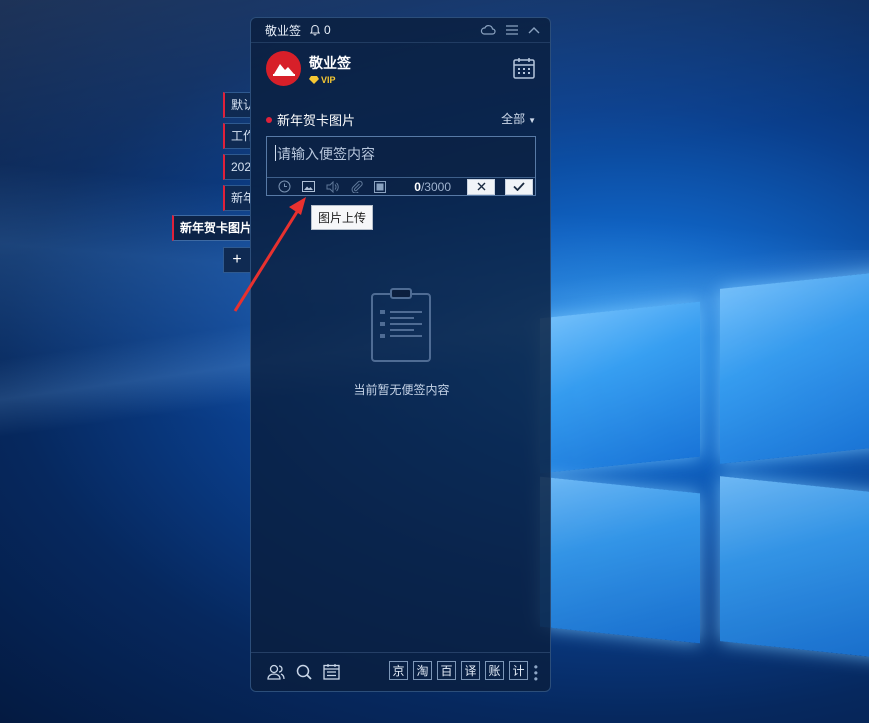  I want to click on current-category-label: 新年贺卡图片, so click(316, 120).